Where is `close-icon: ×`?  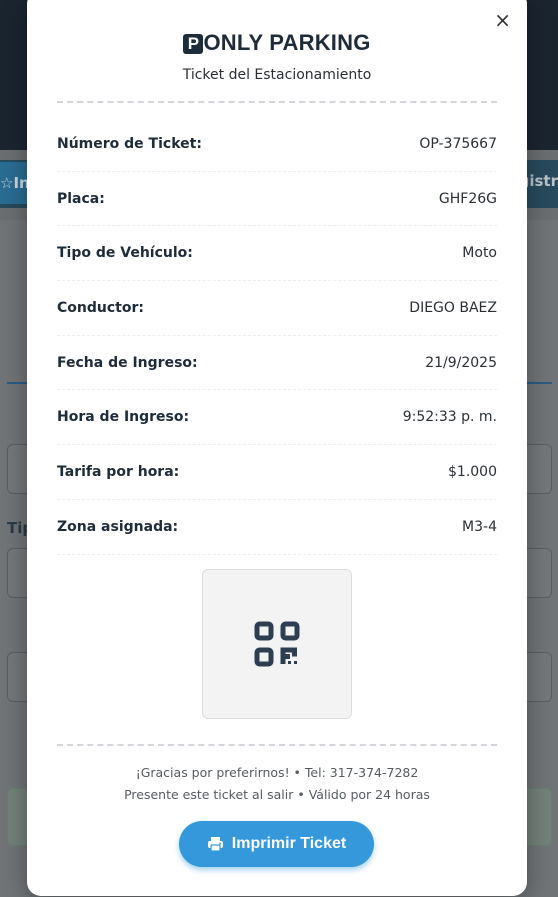 close-icon: × is located at coordinates (502, 20).